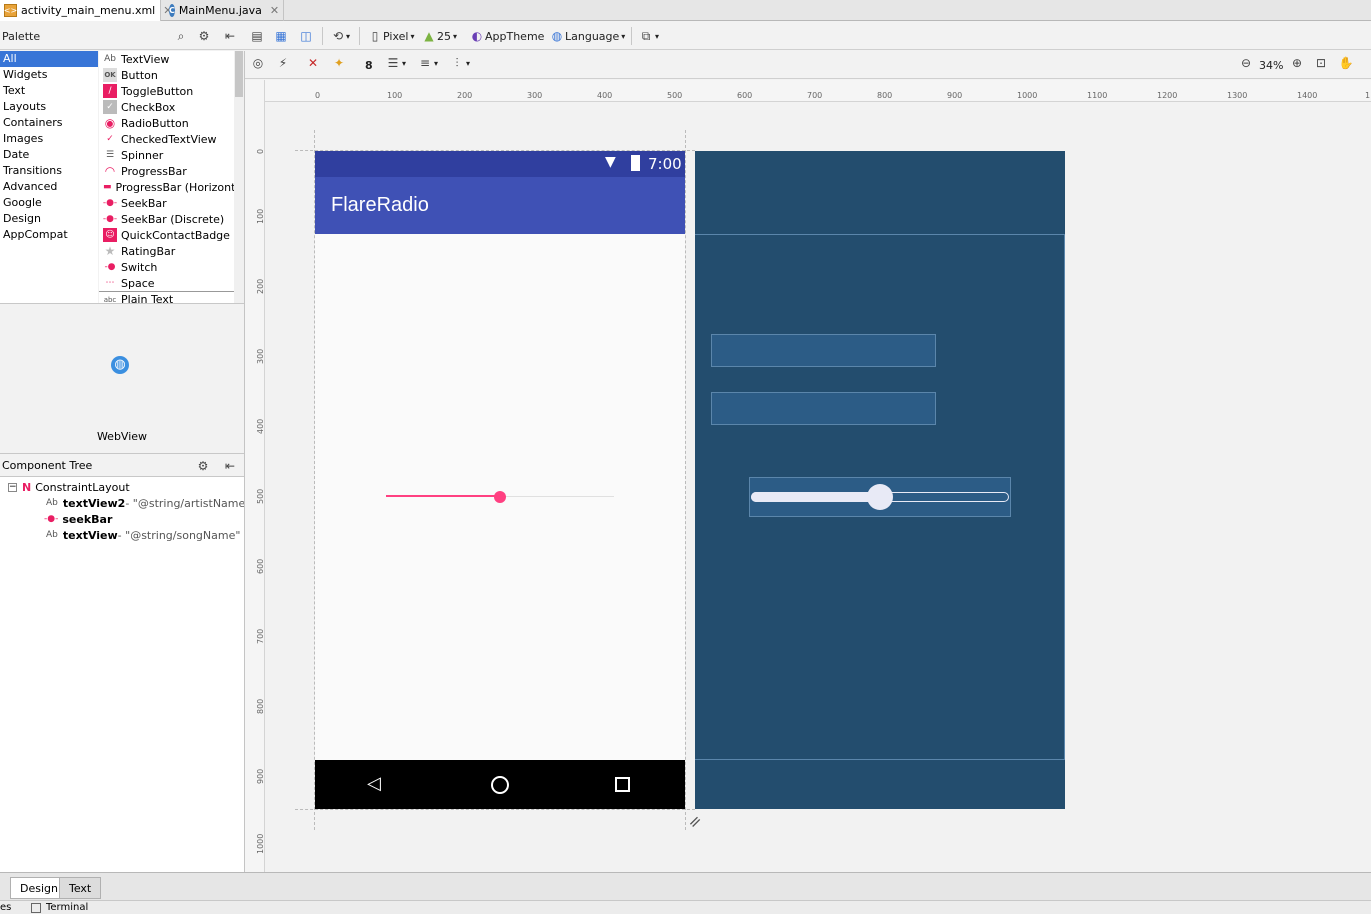 The image size is (1371, 914). I want to click on palette-category-google: Google, so click(49, 203).